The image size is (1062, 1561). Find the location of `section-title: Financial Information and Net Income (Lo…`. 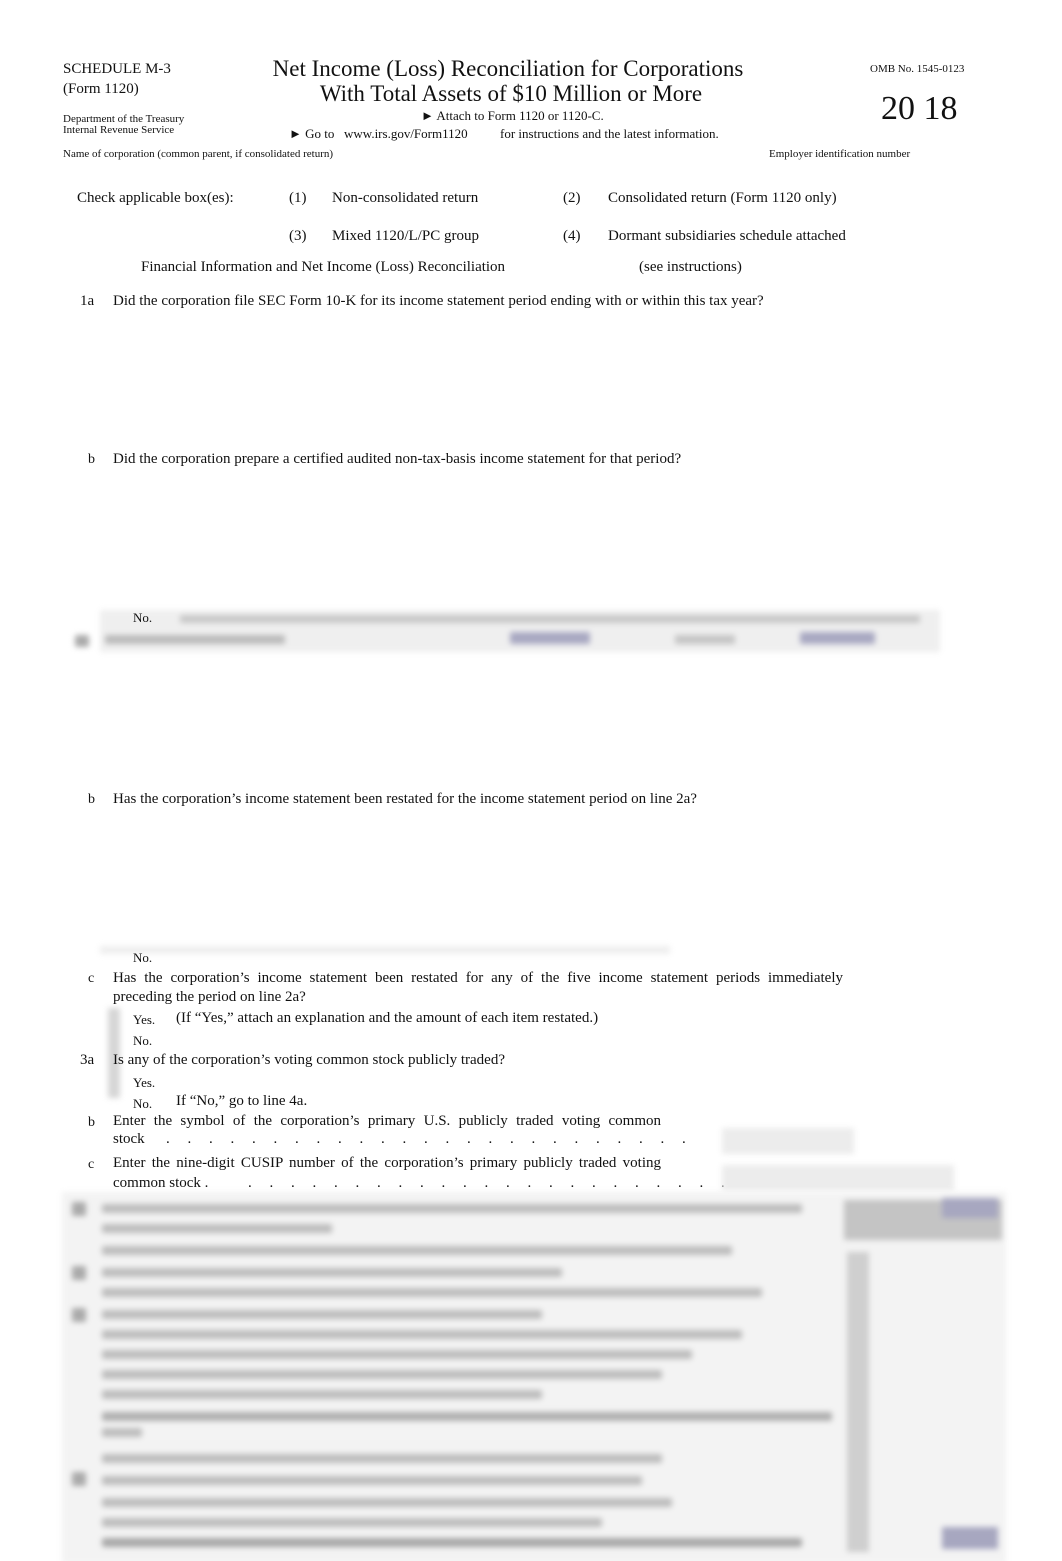

section-title: Financial Information and Net Income (Lo… is located at coordinates (323, 267).